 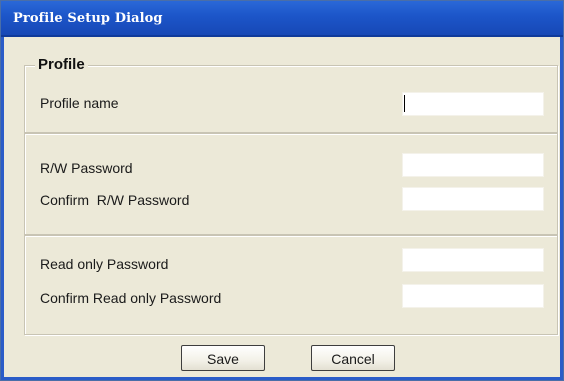 What do you see at coordinates (473, 165) in the screenshot?
I see `rw-password-input` at bounding box center [473, 165].